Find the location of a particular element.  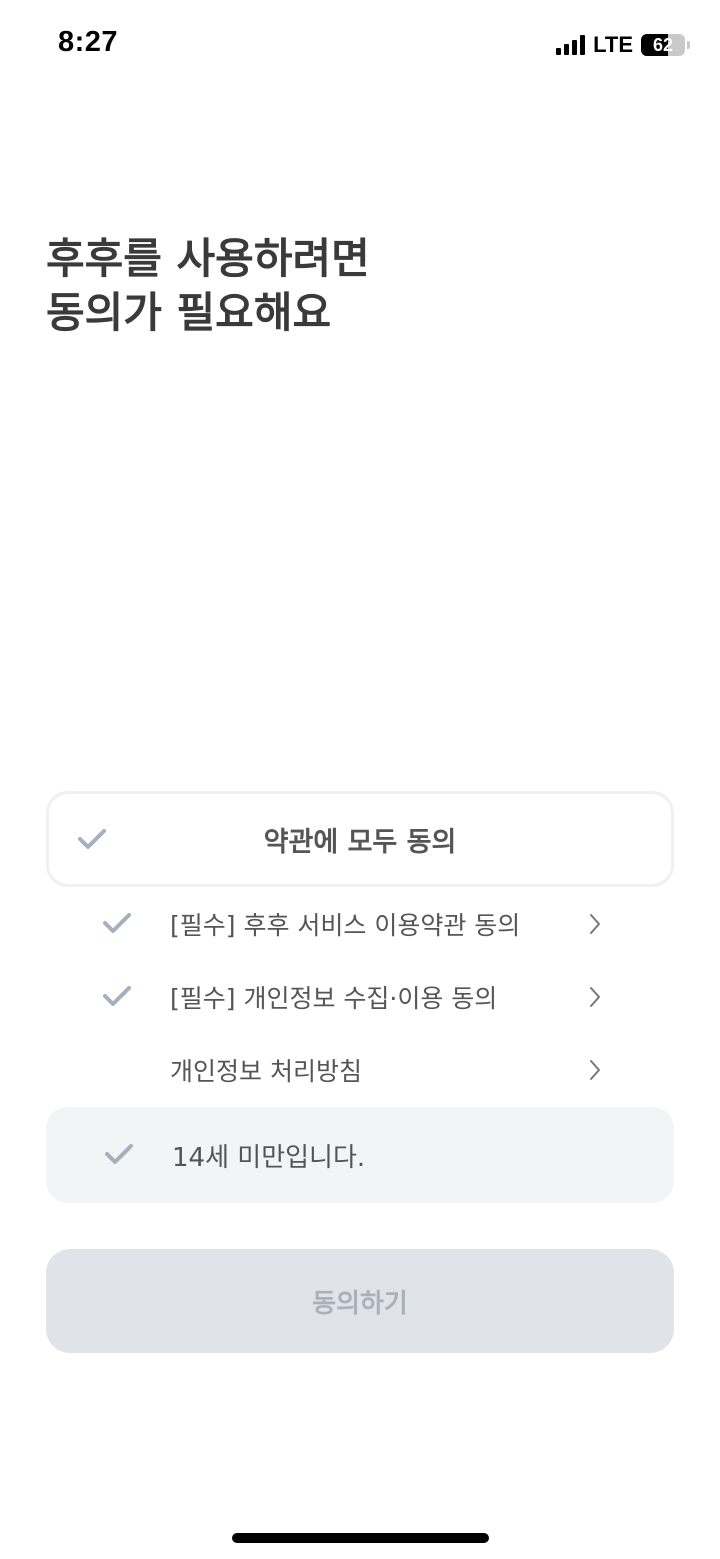

battery-icon: 62 is located at coordinates (663, 45).